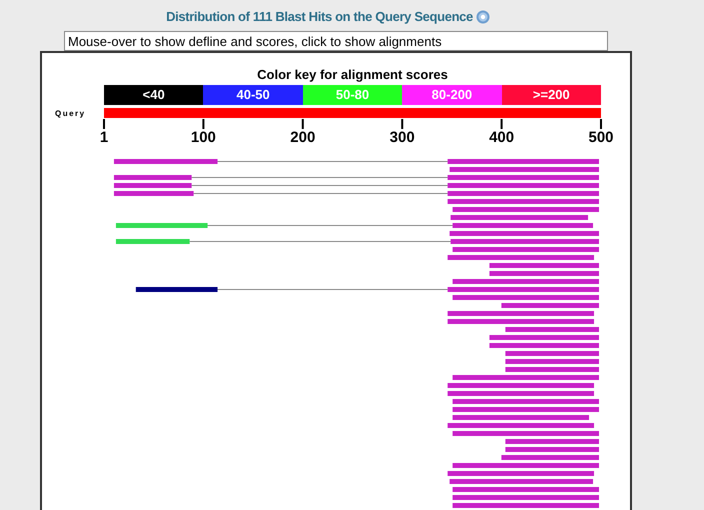  Describe the element at coordinates (352, 95) in the screenshot. I see `color-key-cell: 50-80` at that location.